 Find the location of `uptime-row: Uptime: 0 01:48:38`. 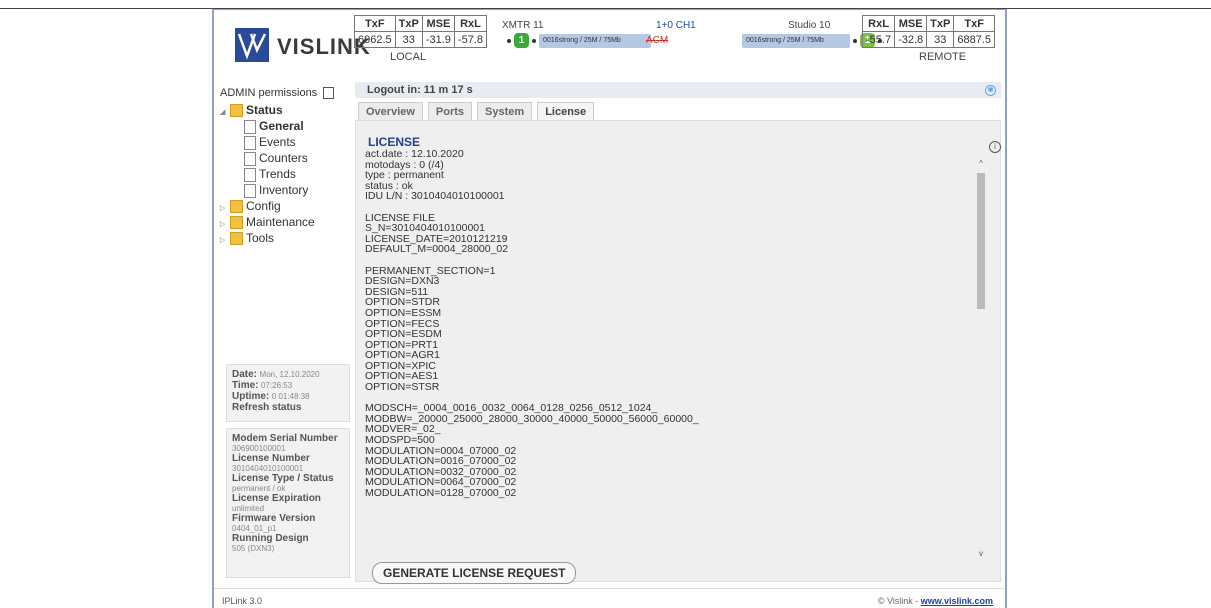

uptime-row: Uptime: 0 01:48:38 is located at coordinates (288, 396).